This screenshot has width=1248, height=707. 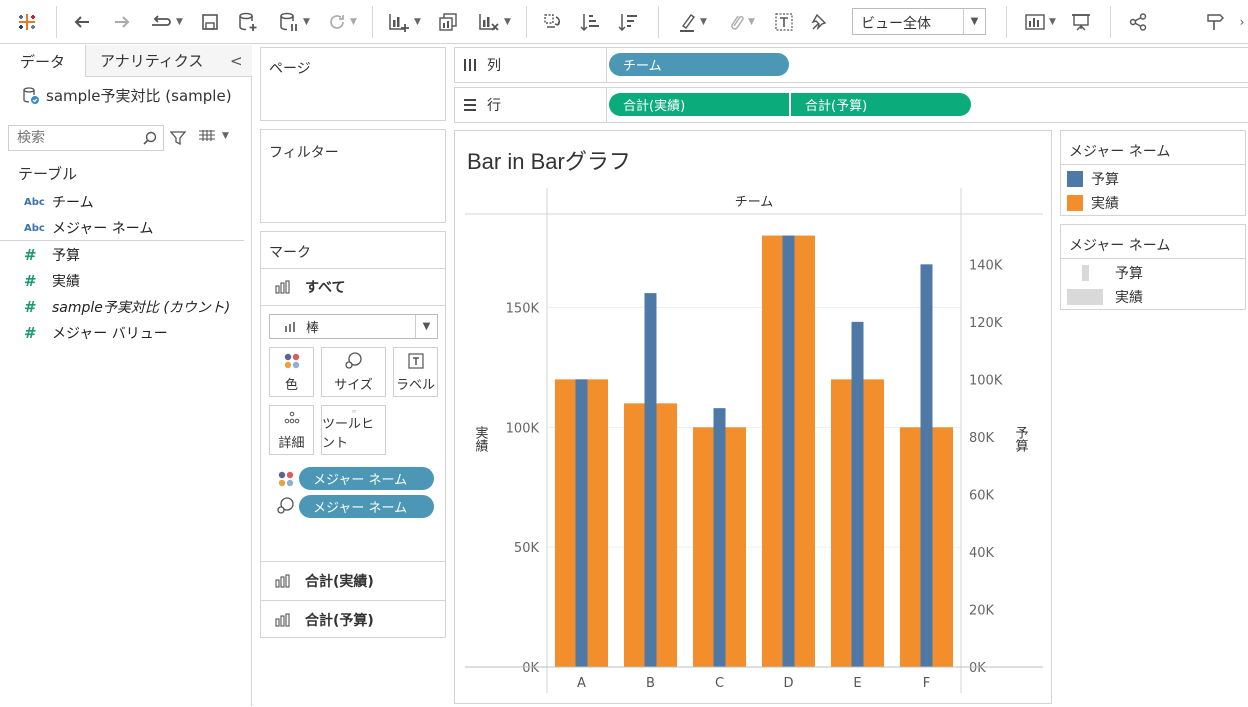 I want to click on show-me-icon: ▼, so click(x=1040, y=22).